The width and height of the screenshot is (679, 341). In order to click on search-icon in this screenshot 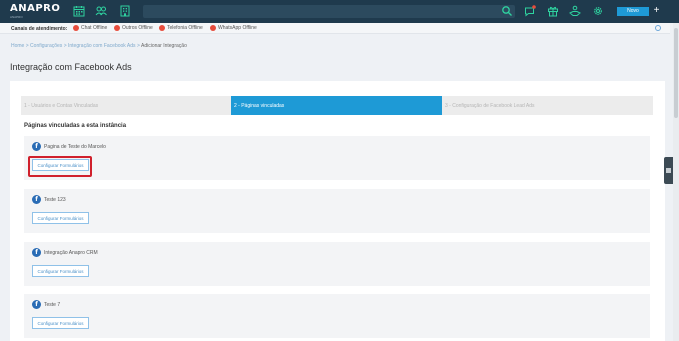, I will do `click(507, 11)`.